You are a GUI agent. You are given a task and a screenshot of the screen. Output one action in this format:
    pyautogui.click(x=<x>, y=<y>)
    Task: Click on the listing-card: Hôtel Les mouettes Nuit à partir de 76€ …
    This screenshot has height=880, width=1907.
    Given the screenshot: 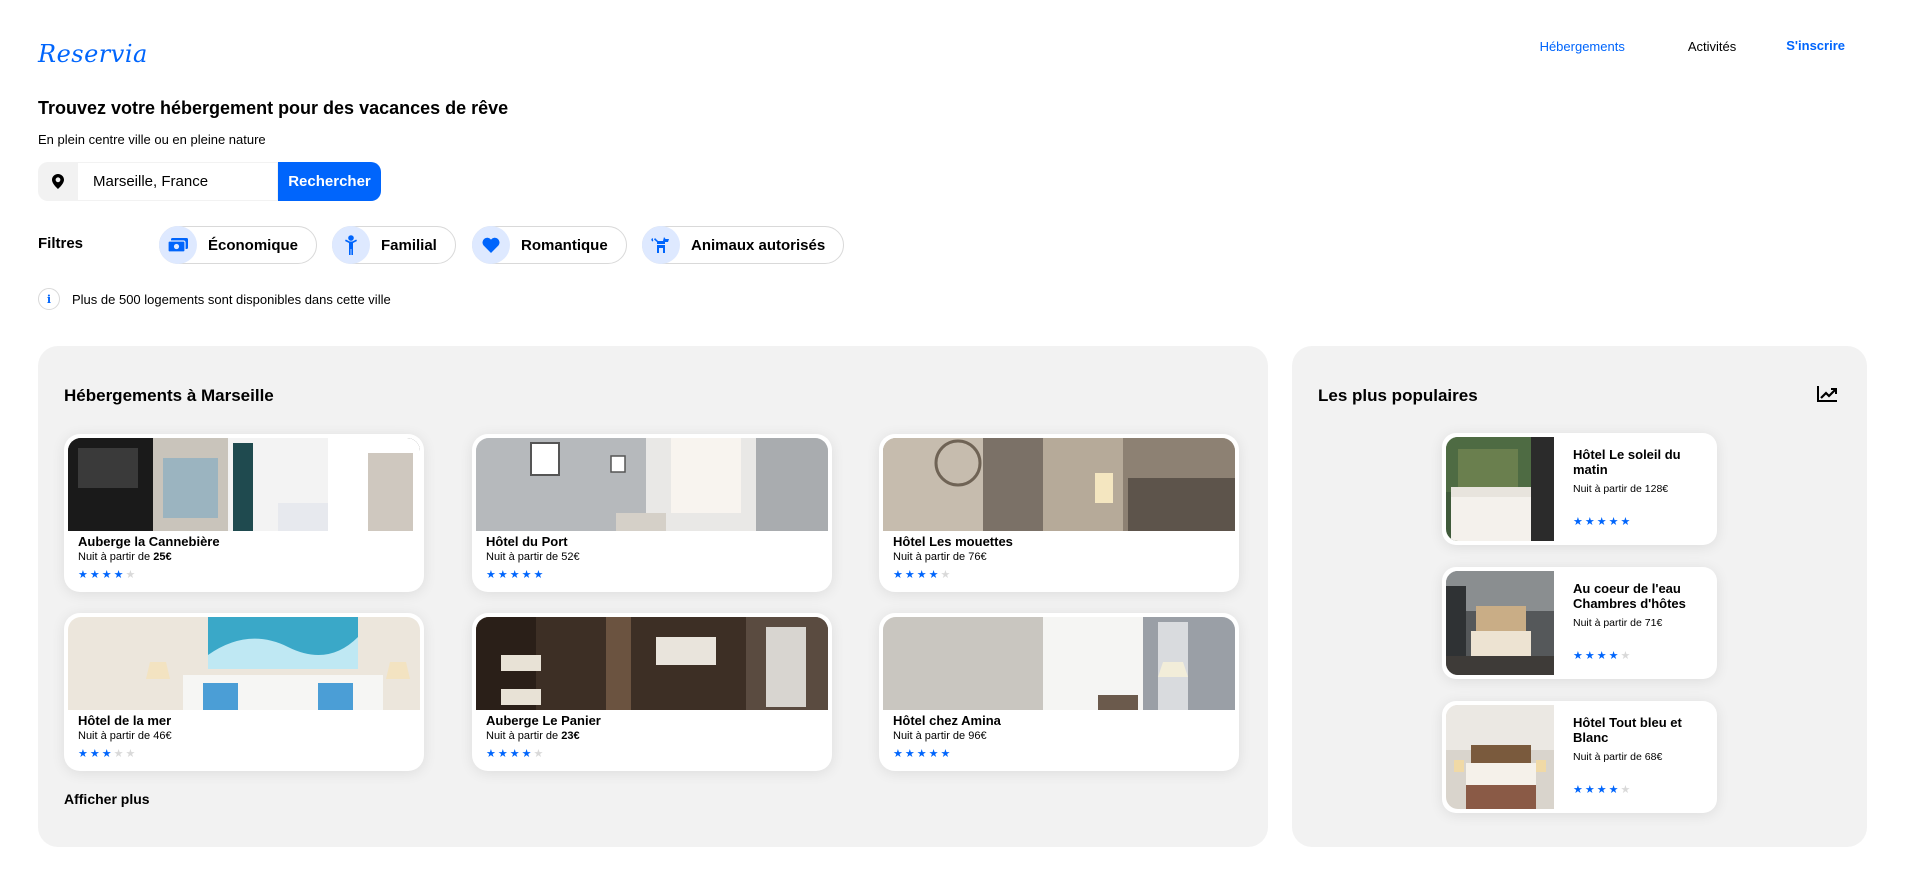 What is the action you would take?
    pyautogui.click(x=1059, y=513)
    